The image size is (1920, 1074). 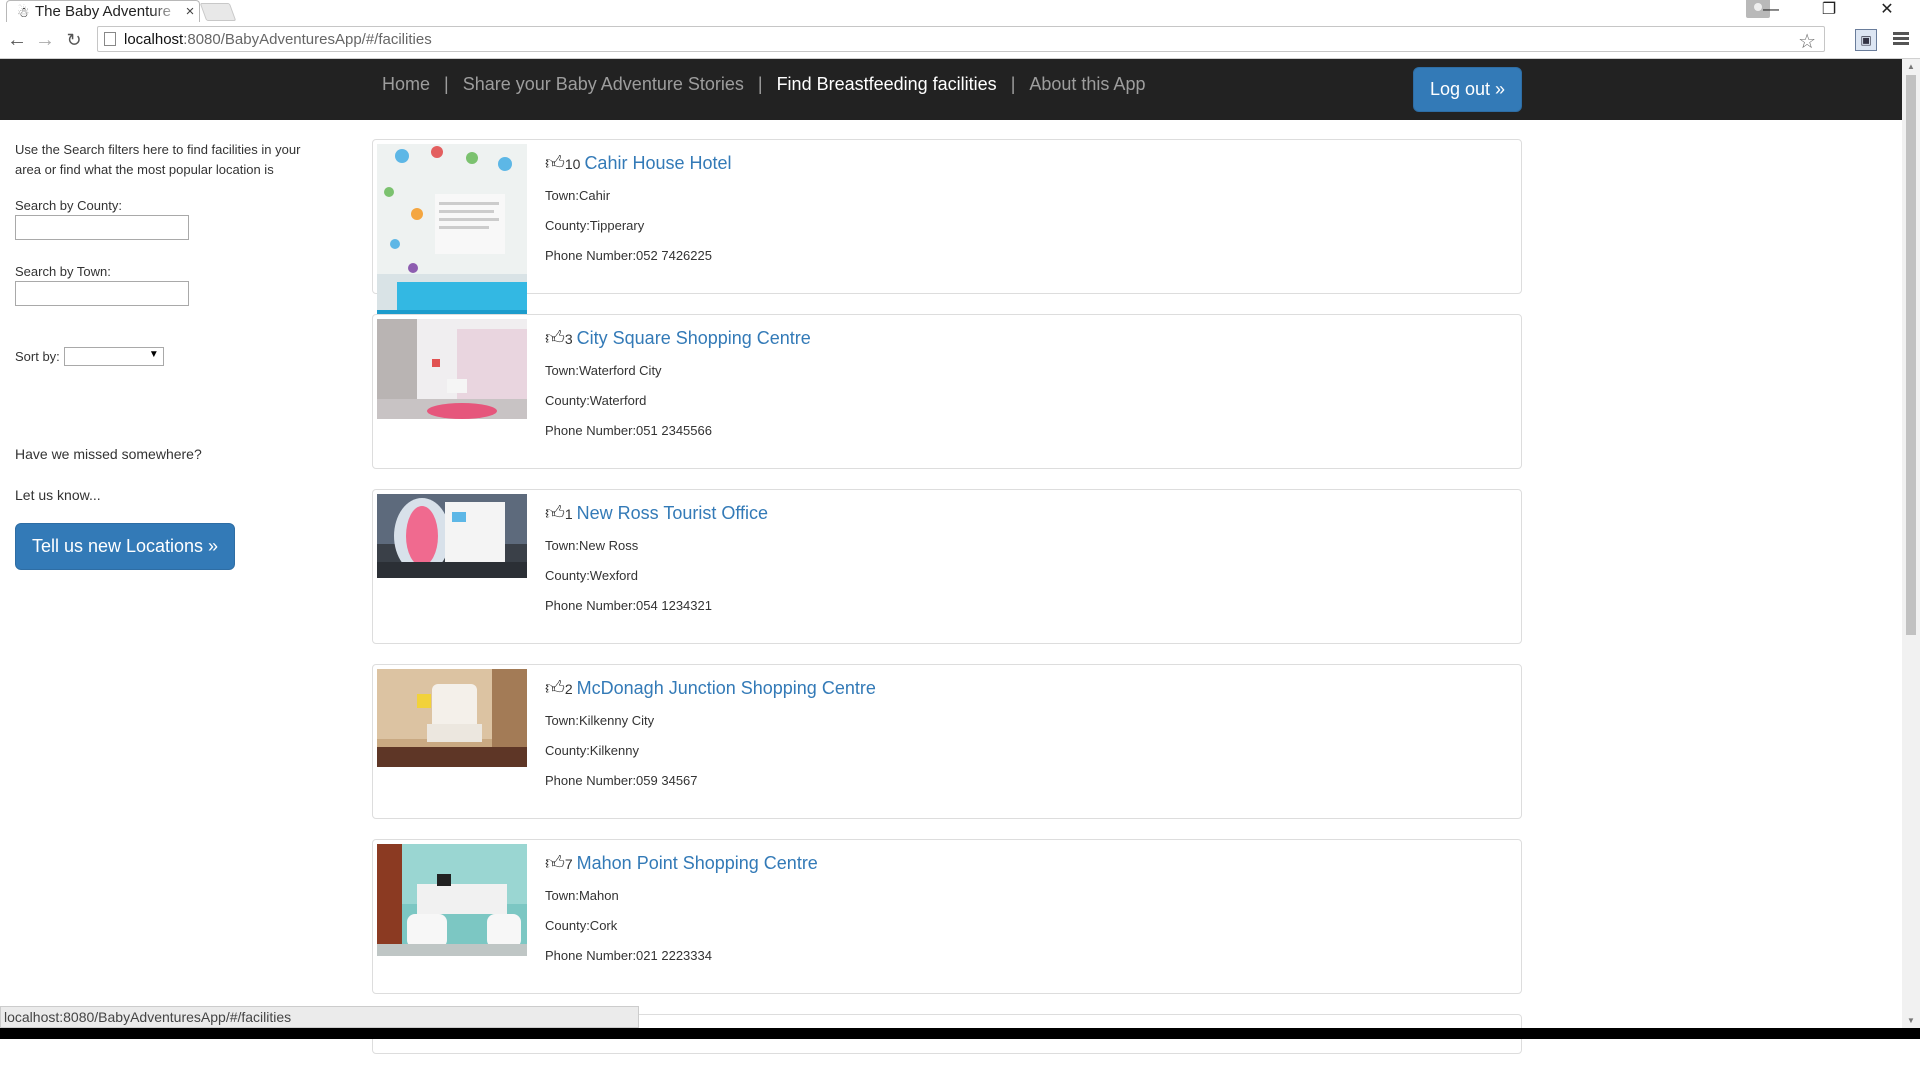 What do you see at coordinates (591, 575) in the screenshot?
I see `facility-county: County:Wexford` at bounding box center [591, 575].